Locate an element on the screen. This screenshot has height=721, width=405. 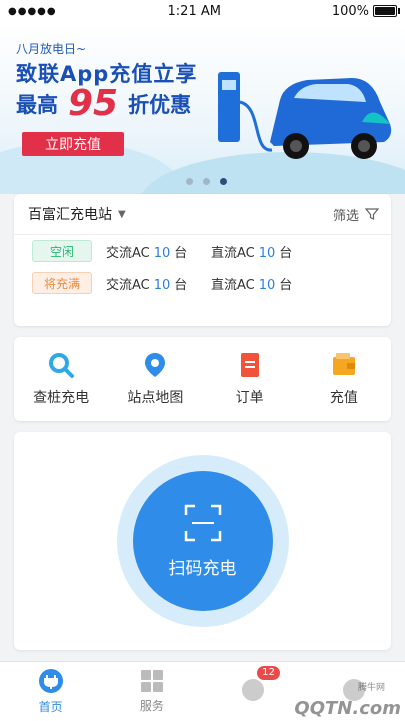
filter-button: 筛选 is located at coordinates (356, 214).